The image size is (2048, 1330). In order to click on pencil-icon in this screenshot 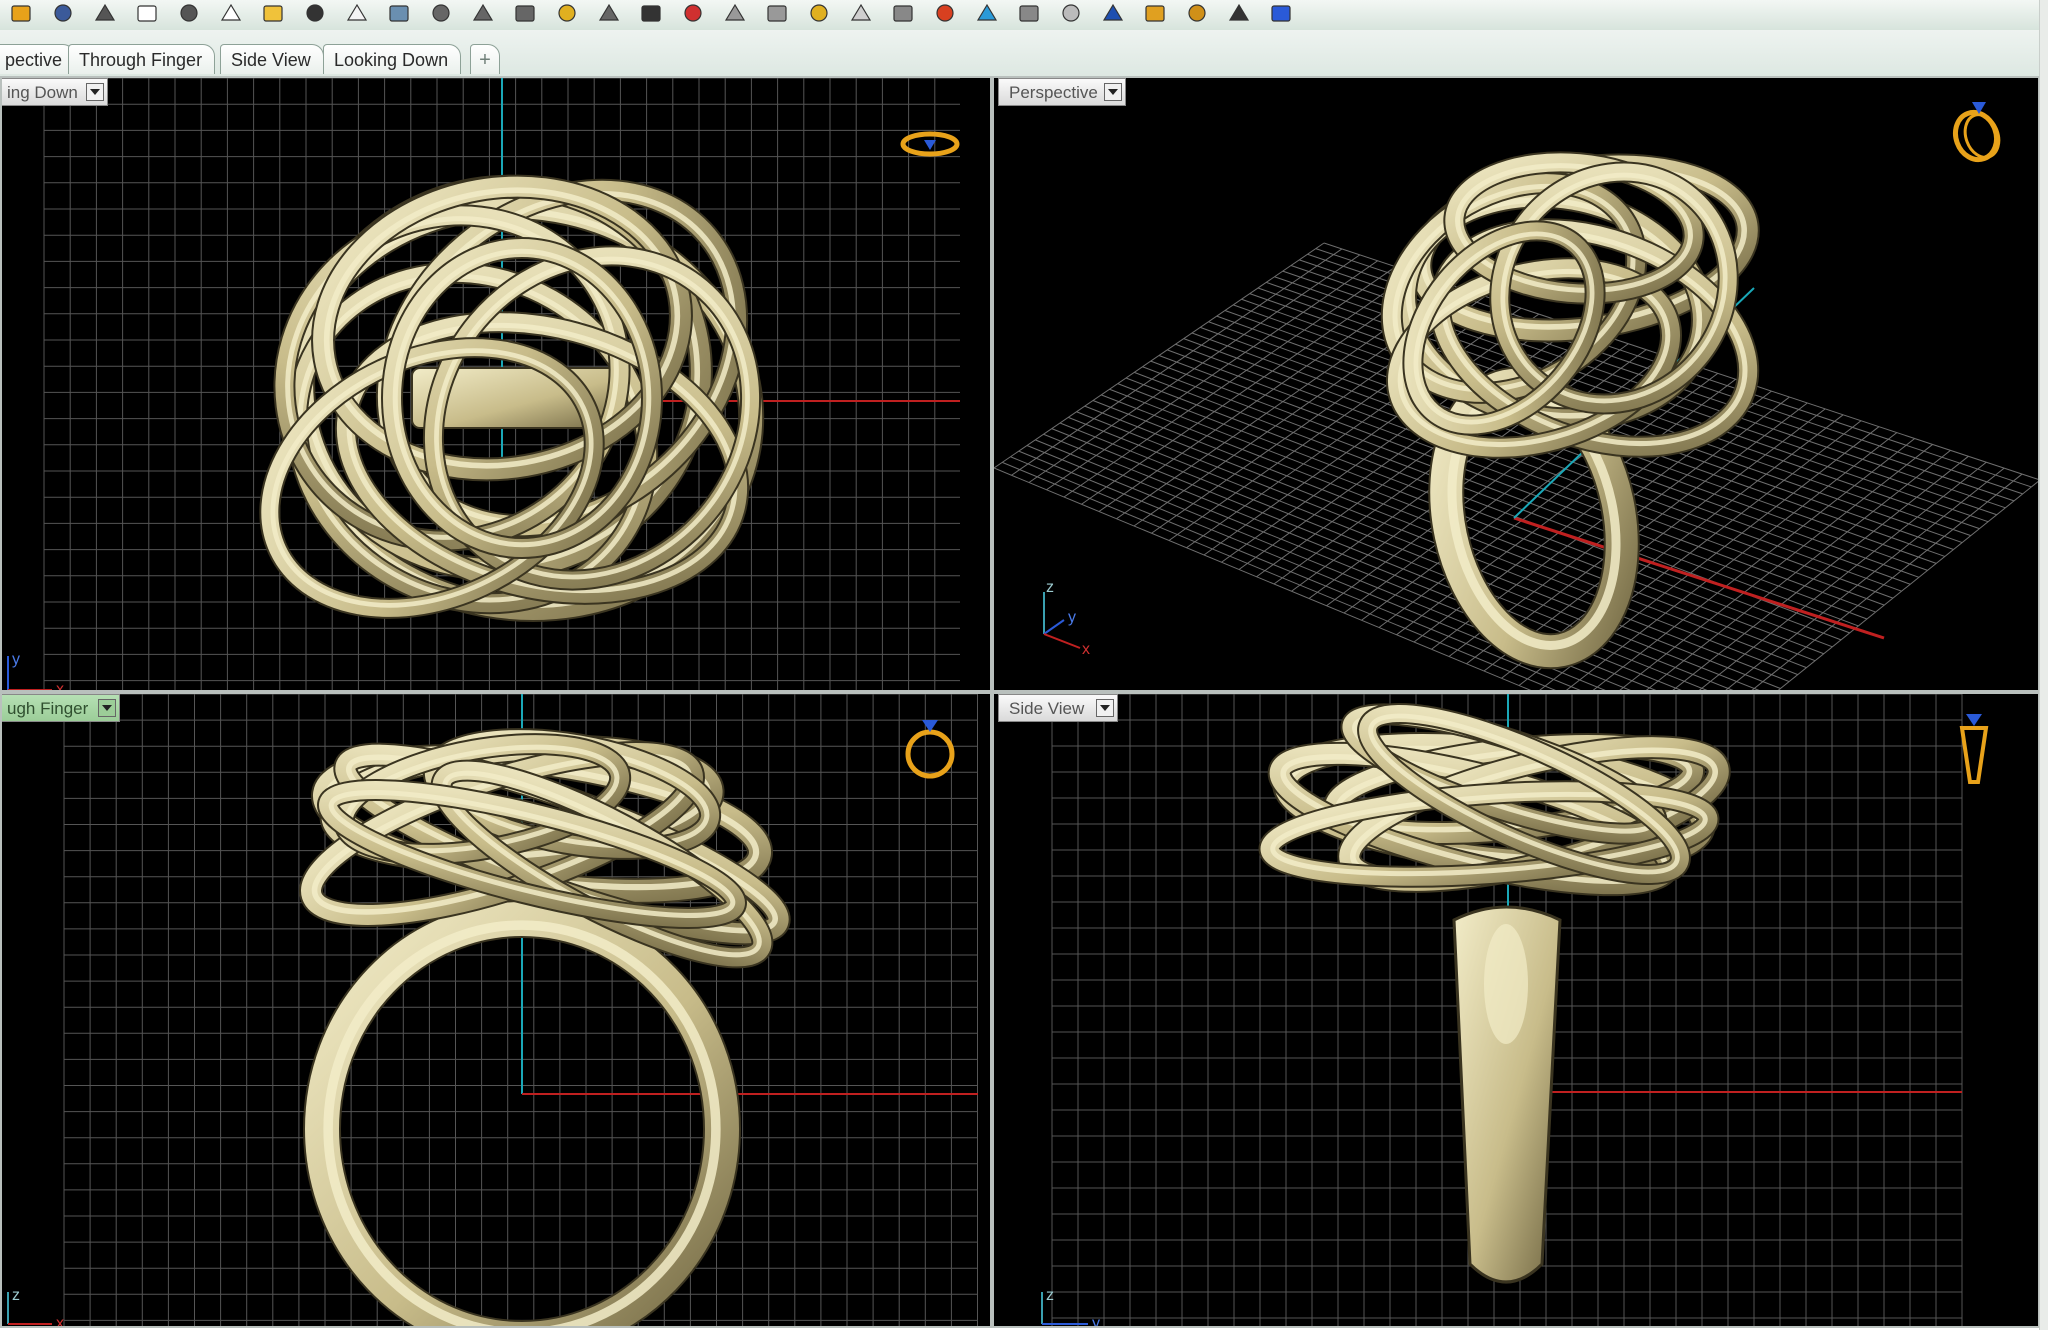, I will do `click(1155, 13)`.